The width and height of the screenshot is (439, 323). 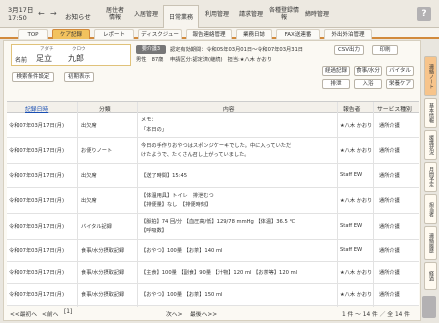 I want to click on header-content: 内容, so click(x=229, y=110).